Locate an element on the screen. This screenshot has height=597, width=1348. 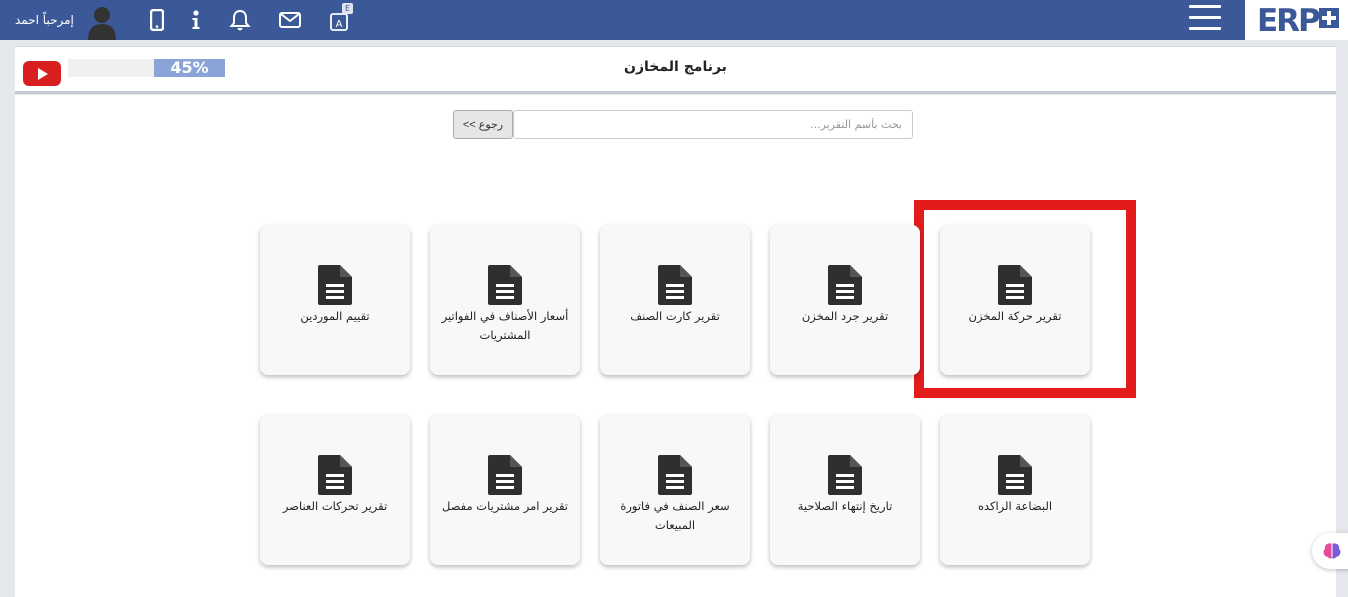
top-navbar: إمرحباً احمد A E ERP is located at coordinates (674, 20).